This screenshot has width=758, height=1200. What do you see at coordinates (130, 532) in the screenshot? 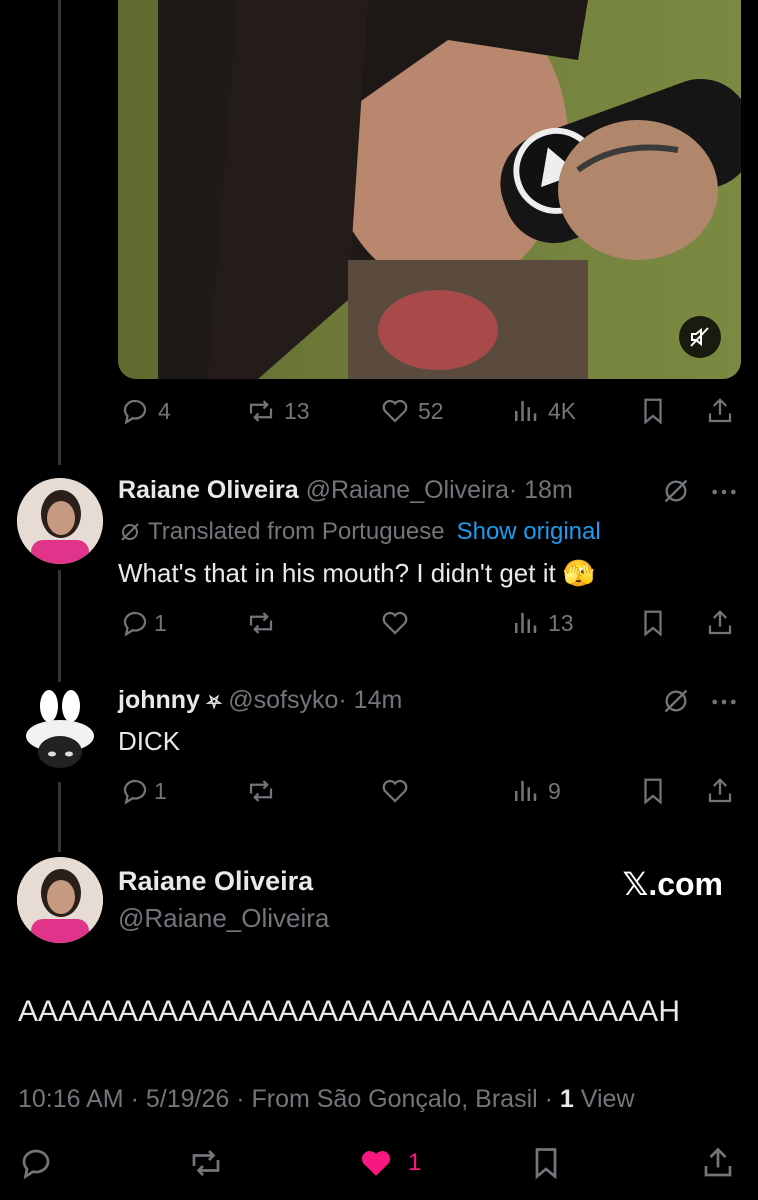
I see `translate-icon` at bounding box center [130, 532].